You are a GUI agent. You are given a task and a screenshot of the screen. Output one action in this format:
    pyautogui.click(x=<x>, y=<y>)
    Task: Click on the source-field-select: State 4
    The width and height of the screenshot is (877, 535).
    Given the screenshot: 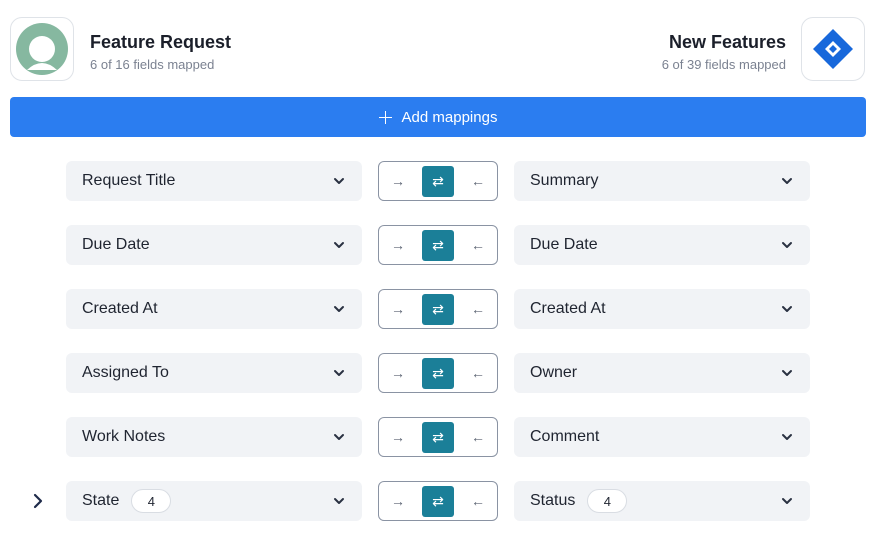 What is the action you would take?
    pyautogui.click(x=214, y=501)
    